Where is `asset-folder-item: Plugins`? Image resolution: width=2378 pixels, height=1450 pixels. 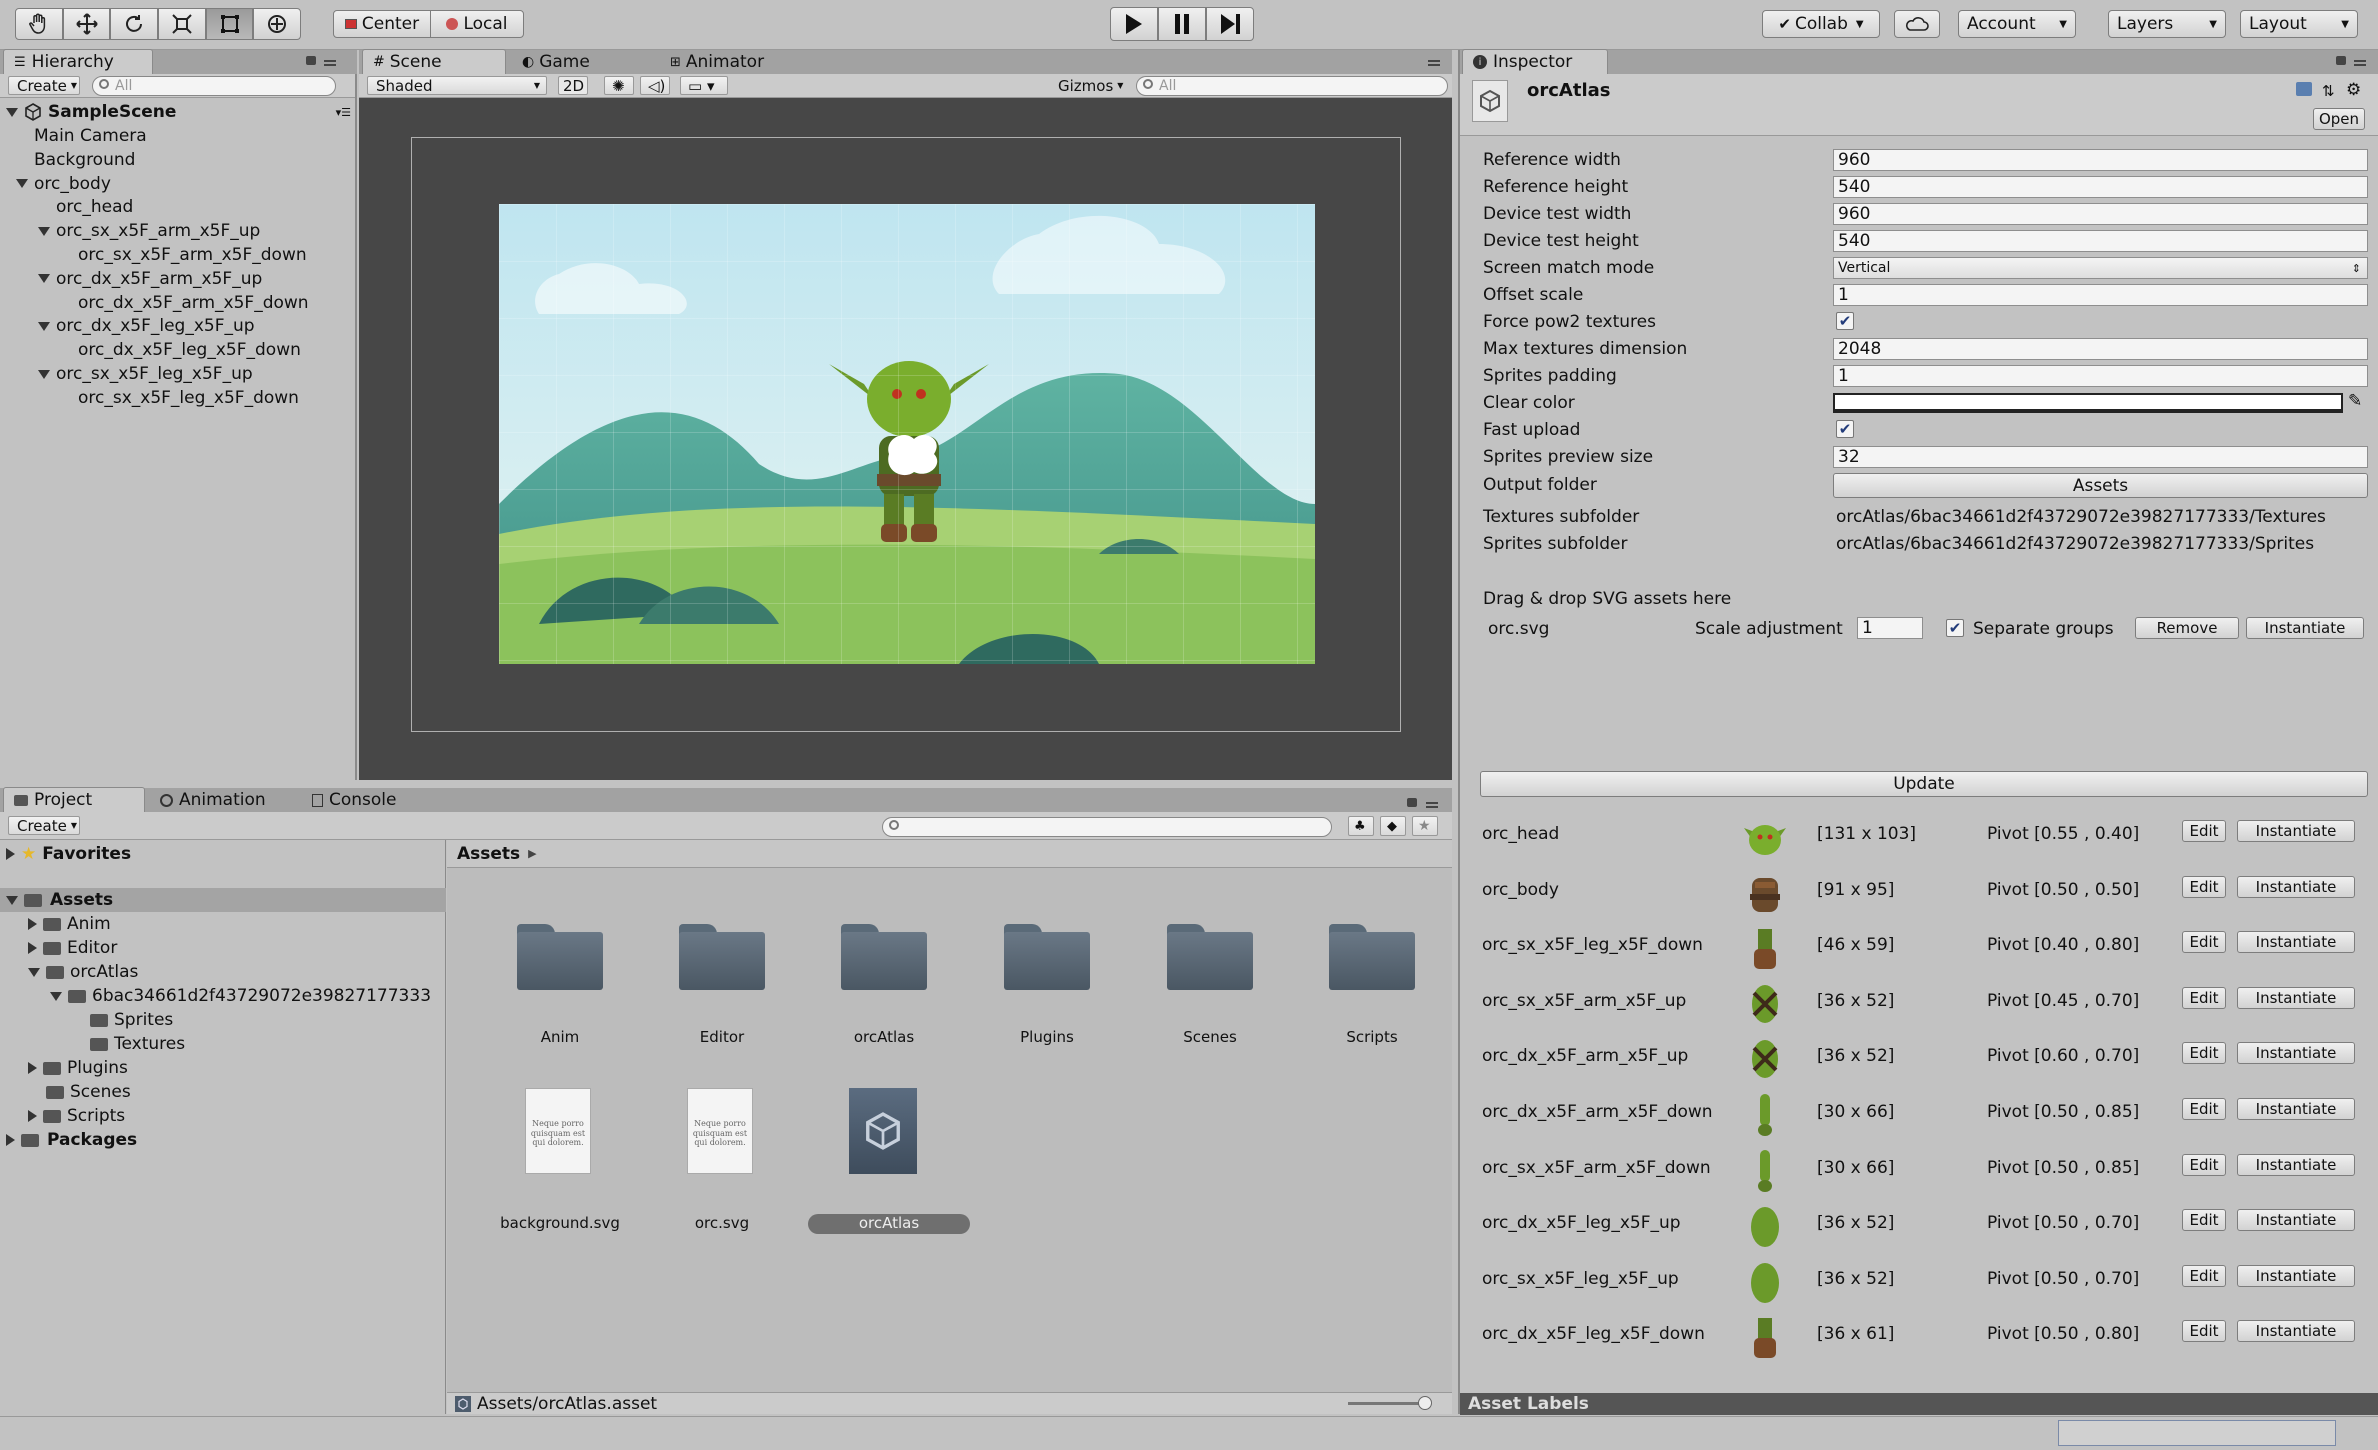 asset-folder-item: Plugins is located at coordinates (1047, 957).